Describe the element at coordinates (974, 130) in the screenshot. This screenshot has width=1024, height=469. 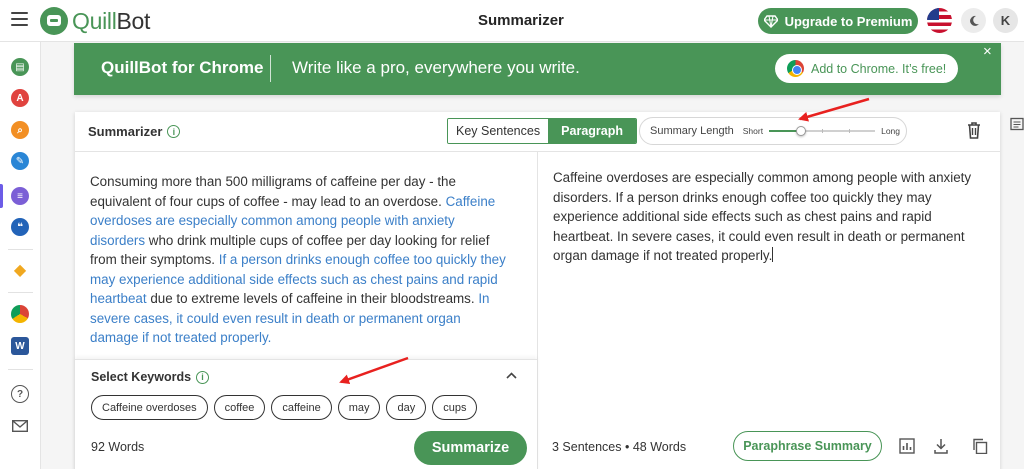
I see `trash-icon` at that location.